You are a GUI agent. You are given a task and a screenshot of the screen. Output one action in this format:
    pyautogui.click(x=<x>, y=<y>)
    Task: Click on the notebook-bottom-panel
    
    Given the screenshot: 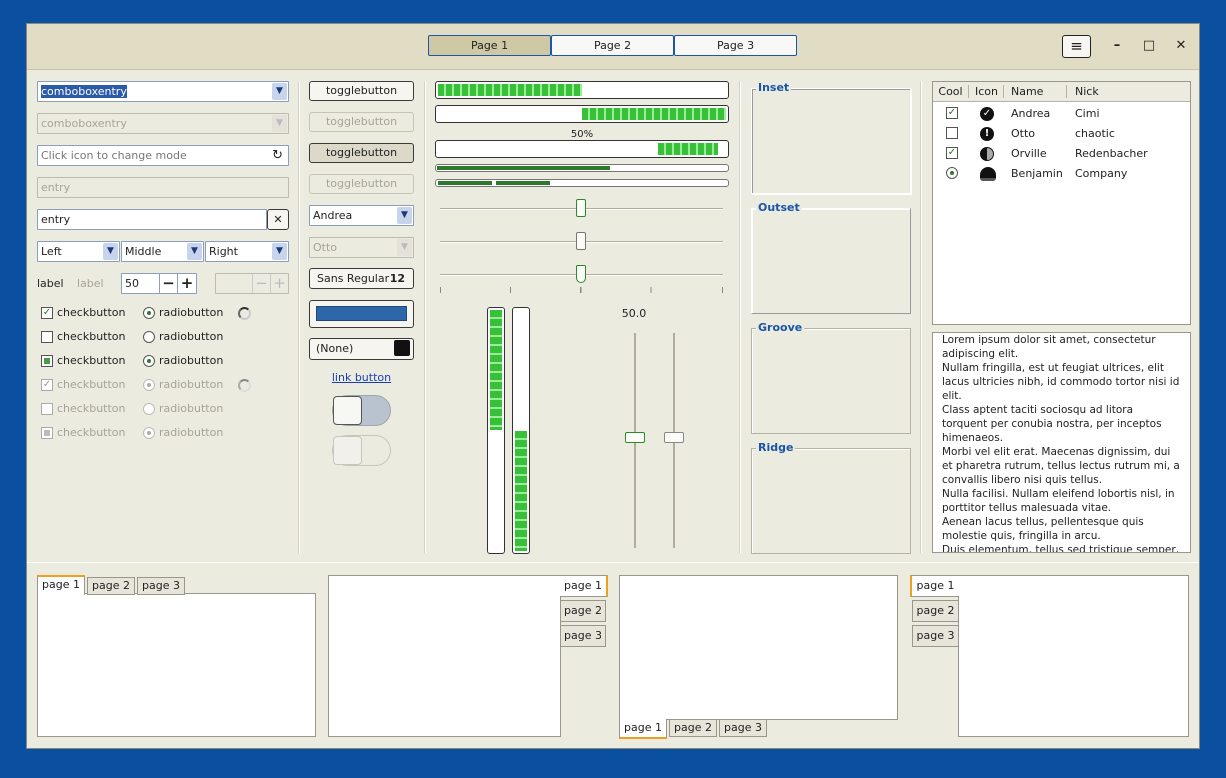 What is the action you would take?
    pyautogui.click(x=758, y=647)
    